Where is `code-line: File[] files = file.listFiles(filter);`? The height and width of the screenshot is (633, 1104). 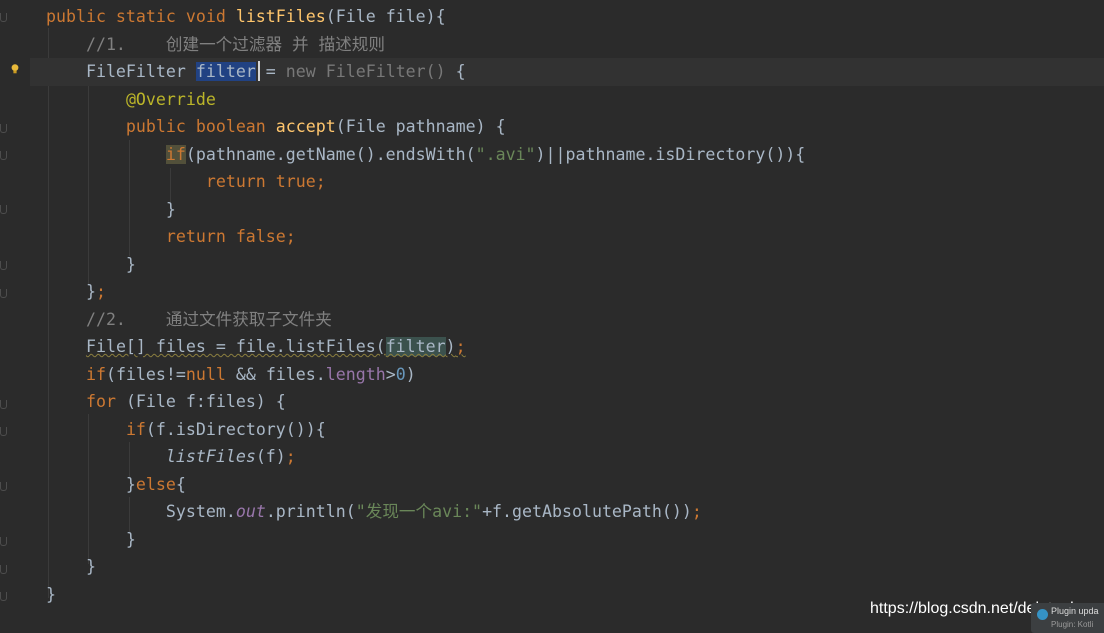 code-line: File[] files = file.listFiles(filter); is located at coordinates (256, 347).